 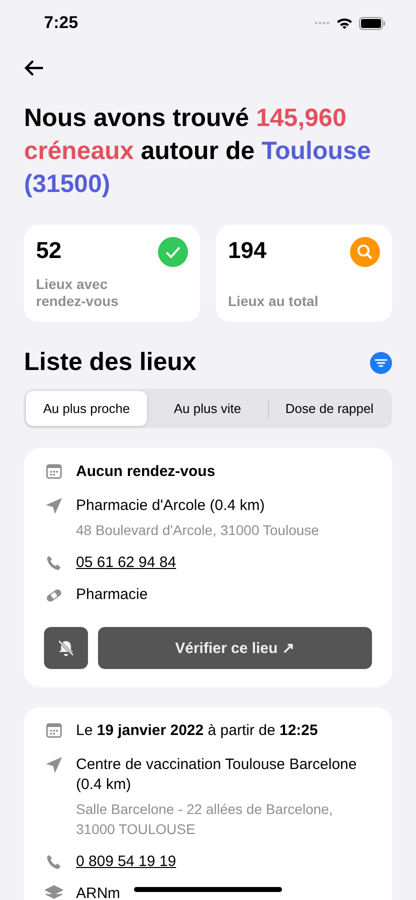 What do you see at coordinates (86, 408) in the screenshot?
I see `sort-tab: Au plus proche` at bounding box center [86, 408].